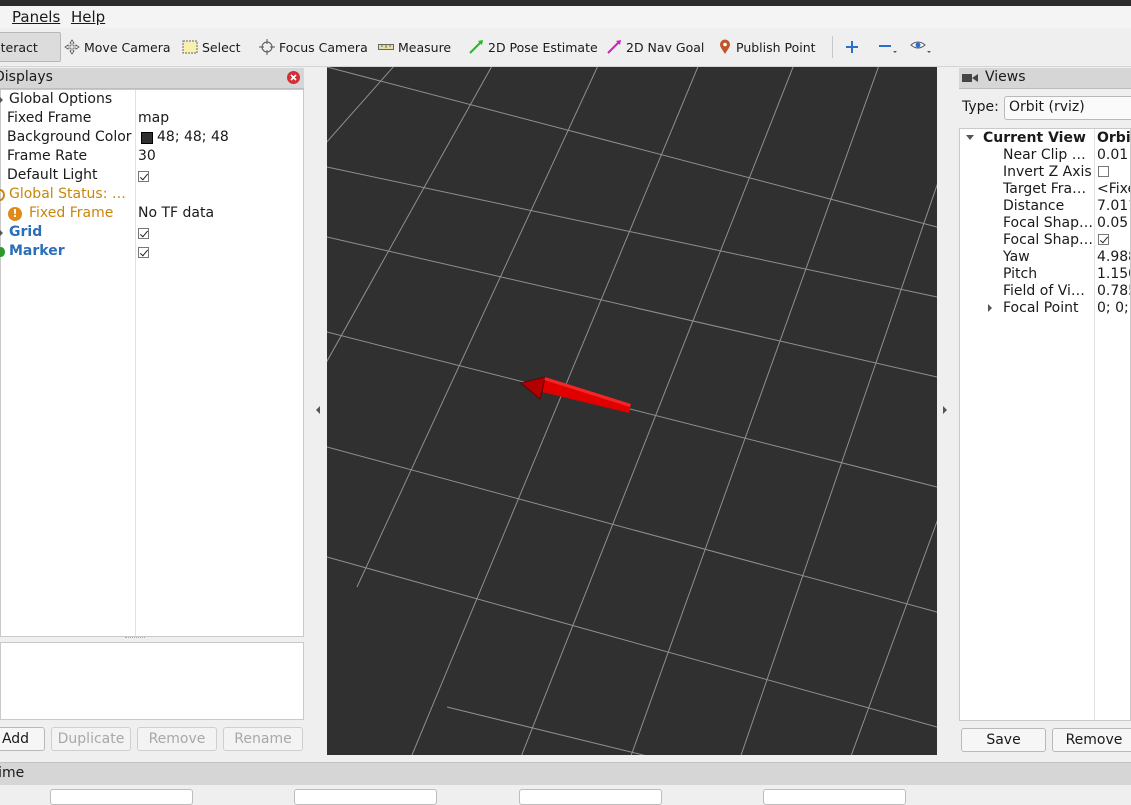 Image resolution: width=1131 pixels, height=805 pixels. I want to click on tree-value: <Fixe, so click(1113, 189).